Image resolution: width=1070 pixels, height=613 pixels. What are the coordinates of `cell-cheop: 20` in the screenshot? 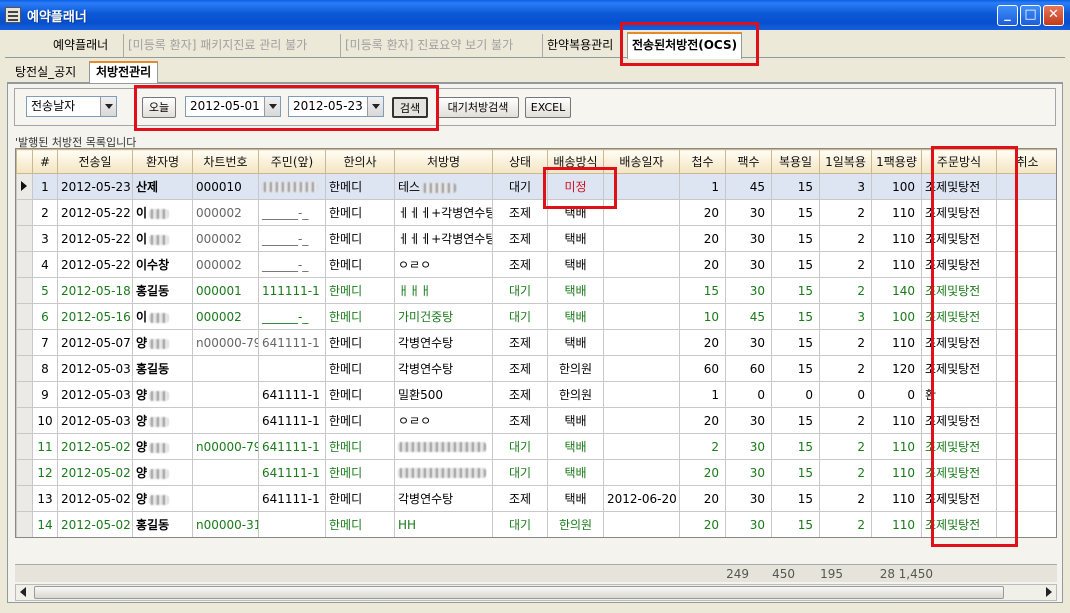 It's located at (702, 524).